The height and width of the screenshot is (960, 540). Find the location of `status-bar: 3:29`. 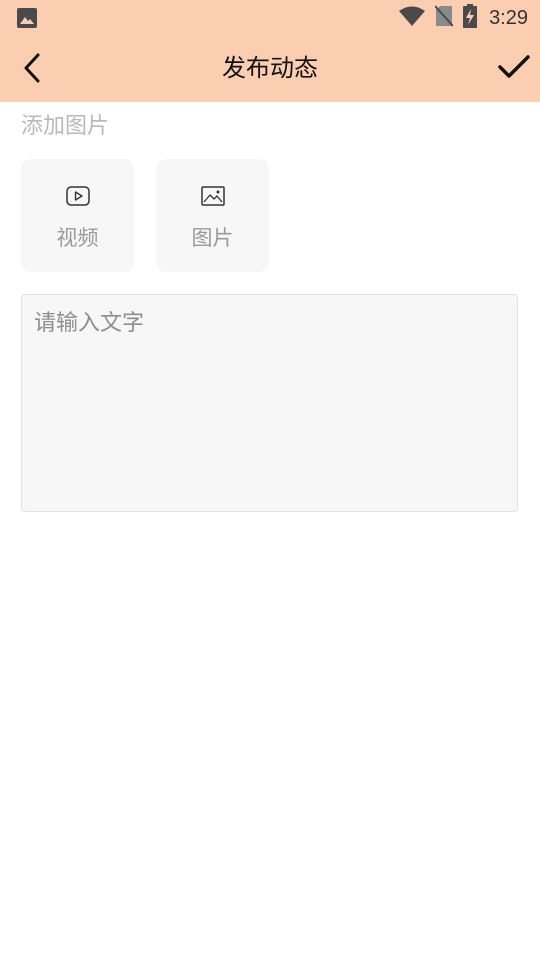

status-bar: 3:29 is located at coordinates (270, 18).